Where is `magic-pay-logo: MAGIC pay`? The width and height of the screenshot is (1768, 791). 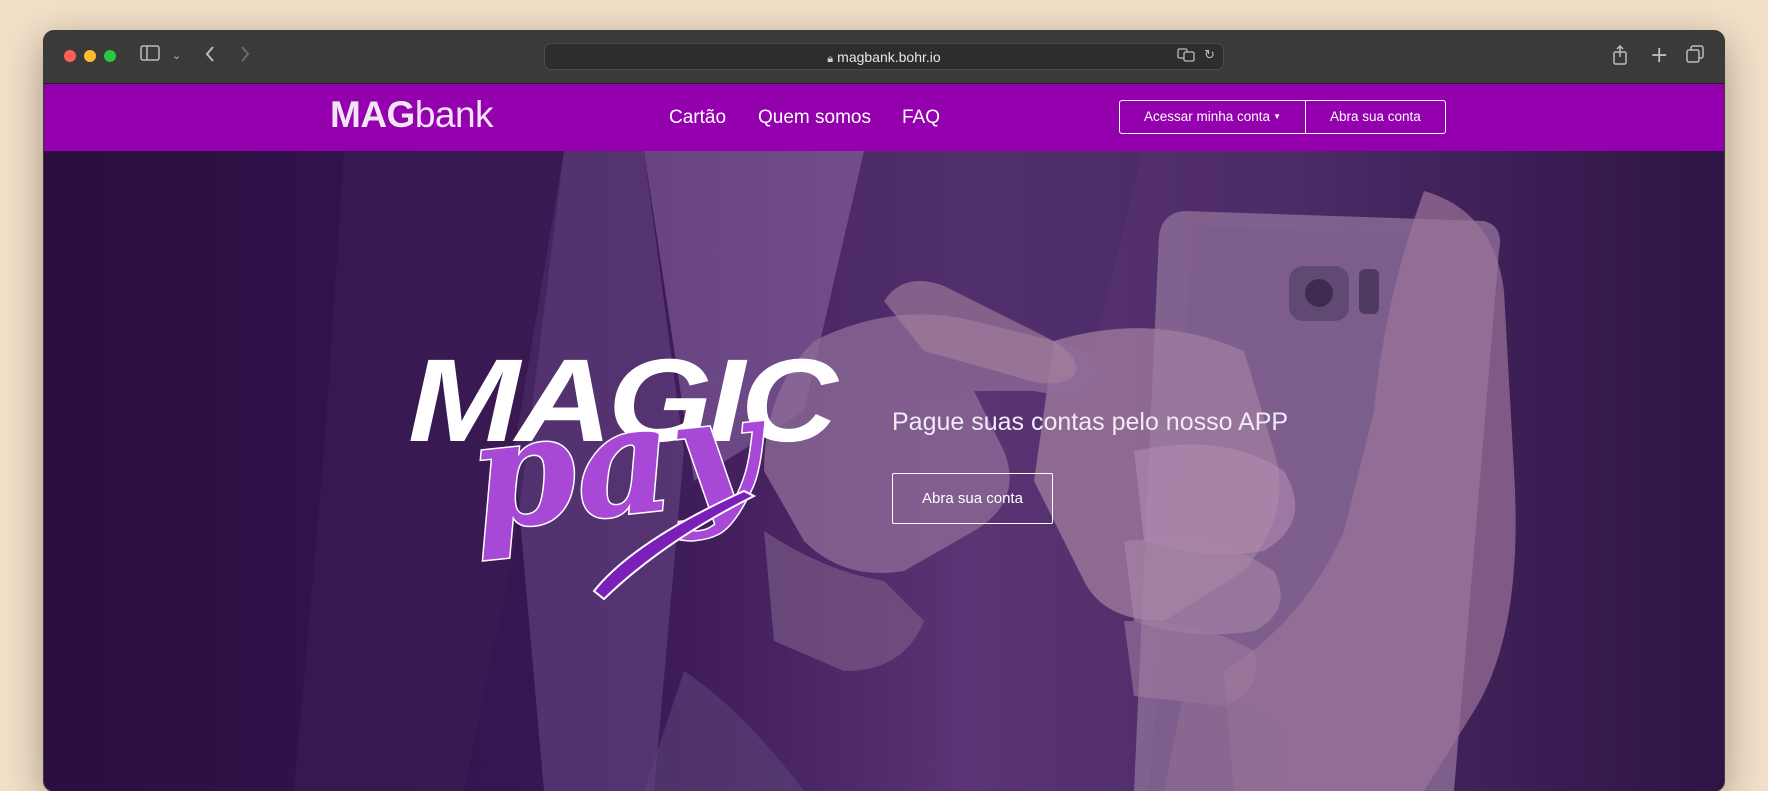
magic-pay-logo: MAGIC pay is located at coordinates (626, 471).